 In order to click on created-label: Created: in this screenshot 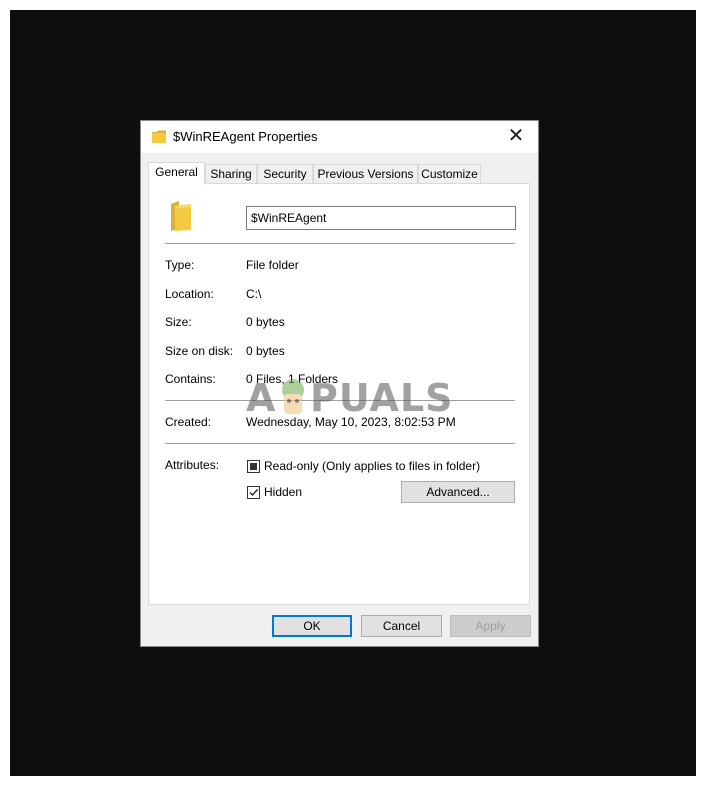, I will do `click(188, 422)`.